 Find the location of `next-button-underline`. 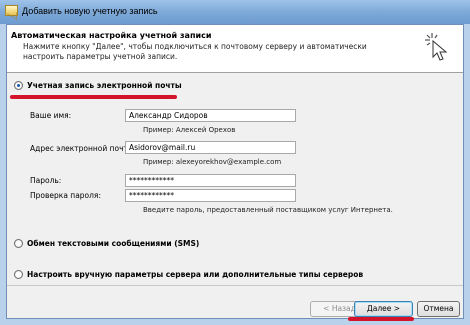

next-button-underline is located at coordinates (381, 319).